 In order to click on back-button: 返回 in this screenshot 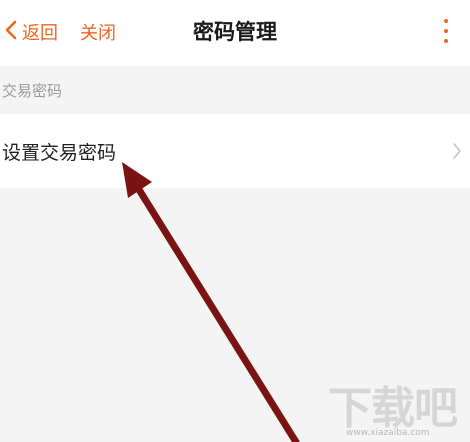, I will do `click(31, 32)`.